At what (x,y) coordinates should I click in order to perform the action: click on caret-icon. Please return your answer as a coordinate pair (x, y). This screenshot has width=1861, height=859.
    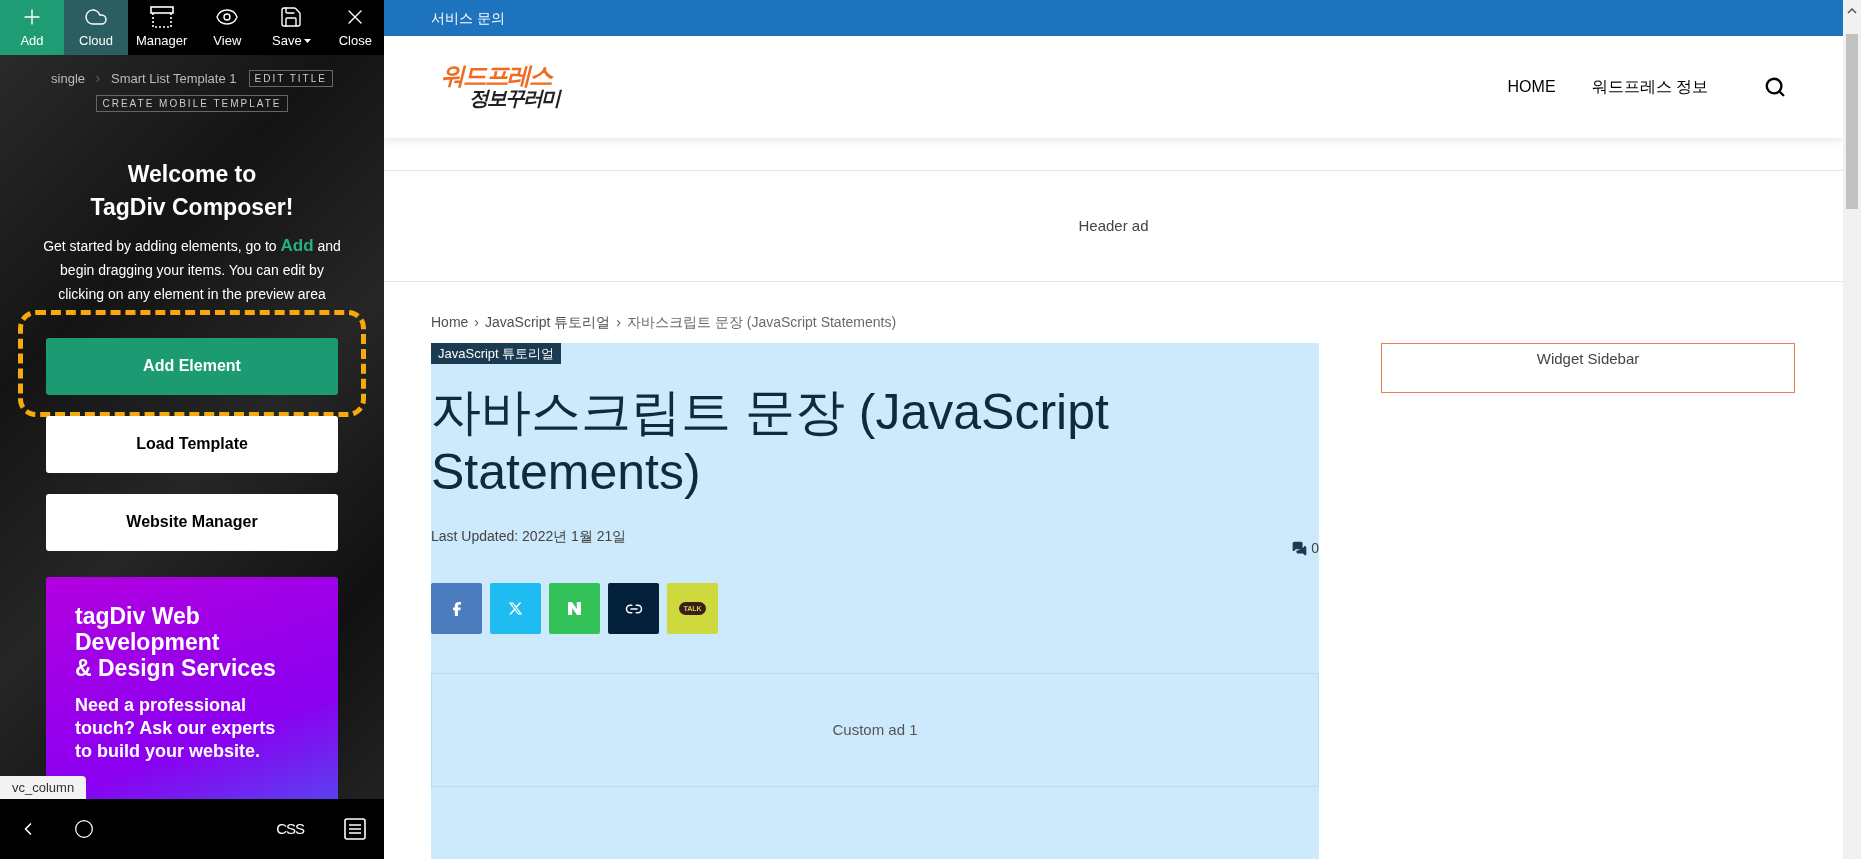
    Looking at the image, I should click on (307, 40).